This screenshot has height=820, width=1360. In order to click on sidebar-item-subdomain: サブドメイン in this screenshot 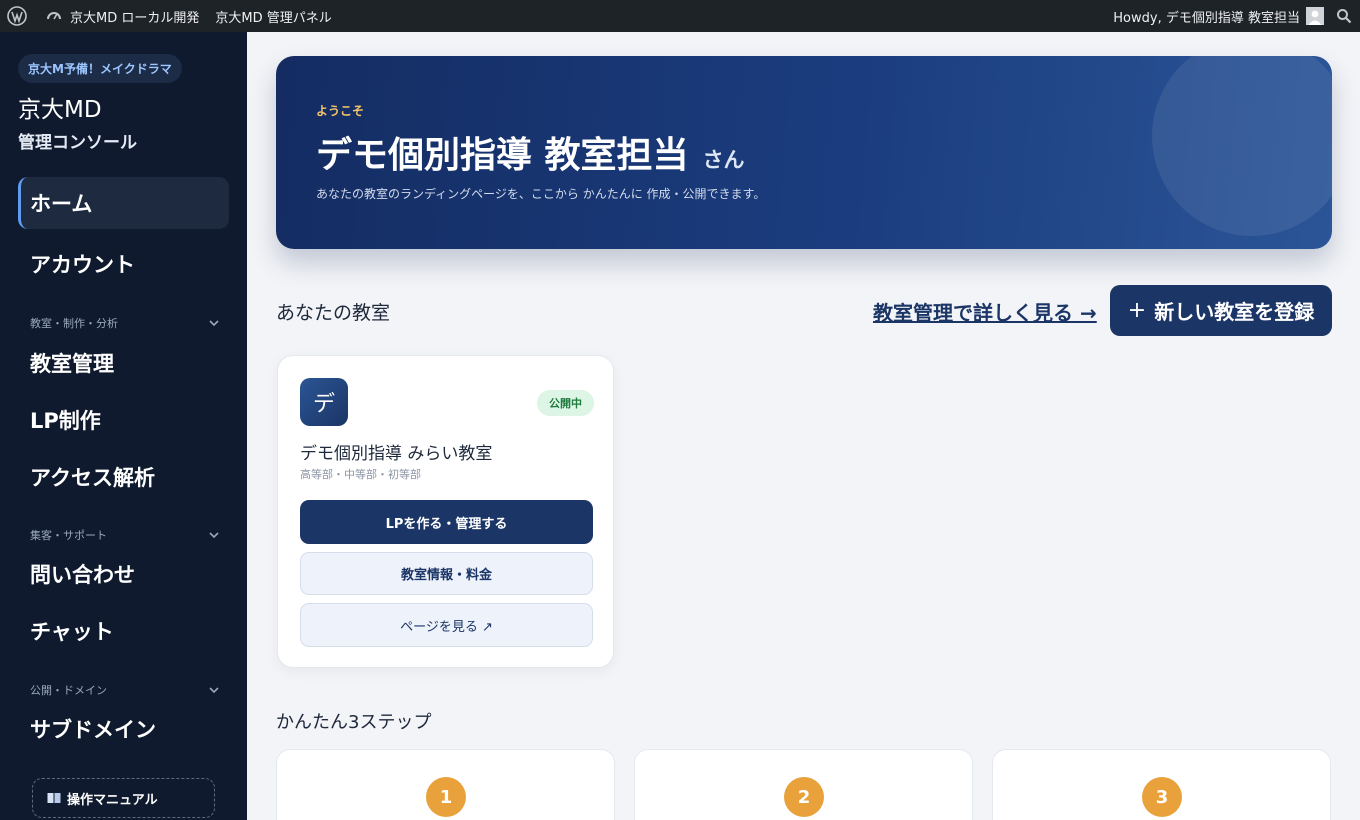, I will do `click(123, 729)`.